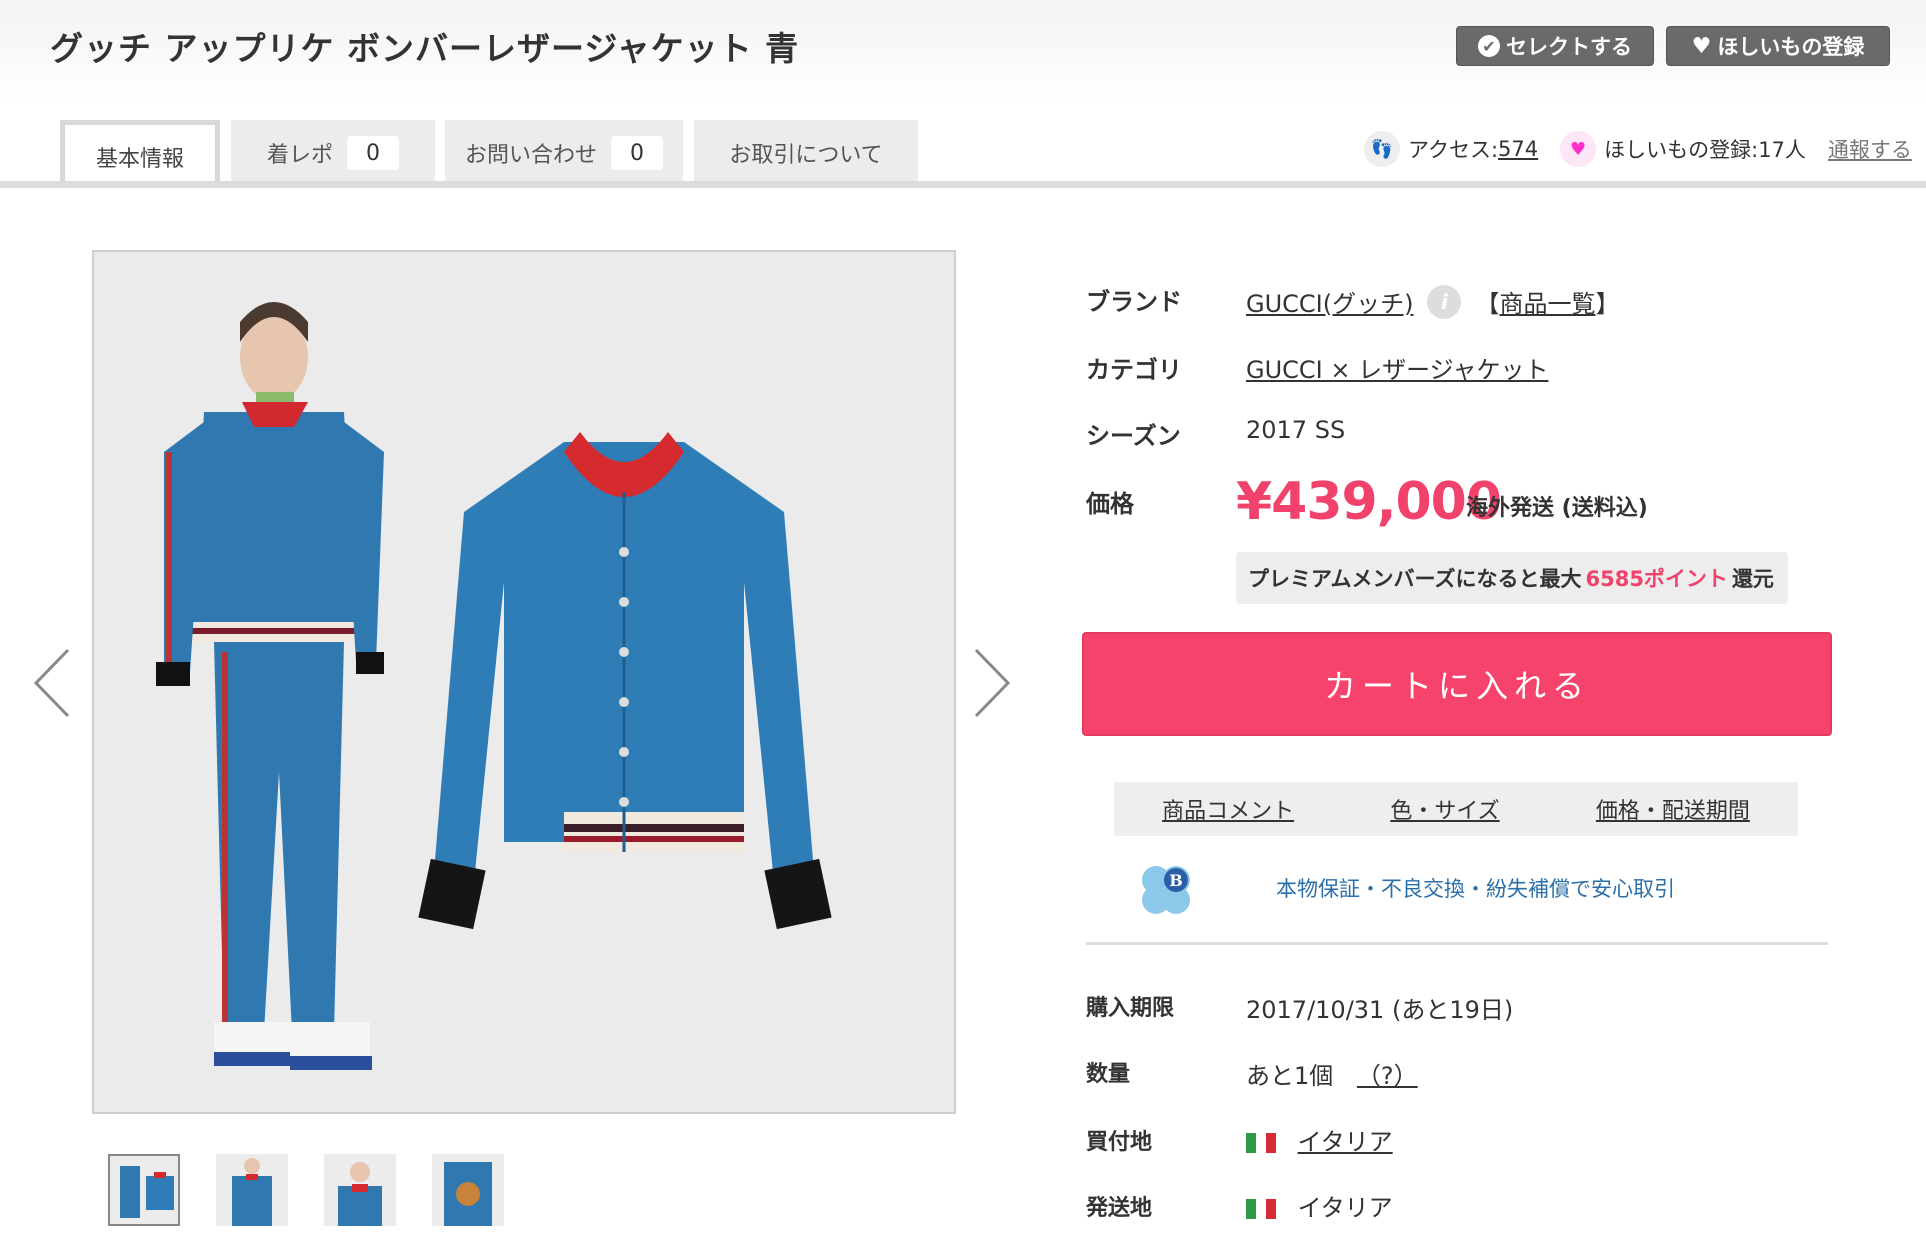 The height and width of the screenshot is (1234, 1926). What do you see at coordinates (1656, 579) in the screenshot?
I see `premium-points: 6585ポイント` at bounding box center [1656, 579].